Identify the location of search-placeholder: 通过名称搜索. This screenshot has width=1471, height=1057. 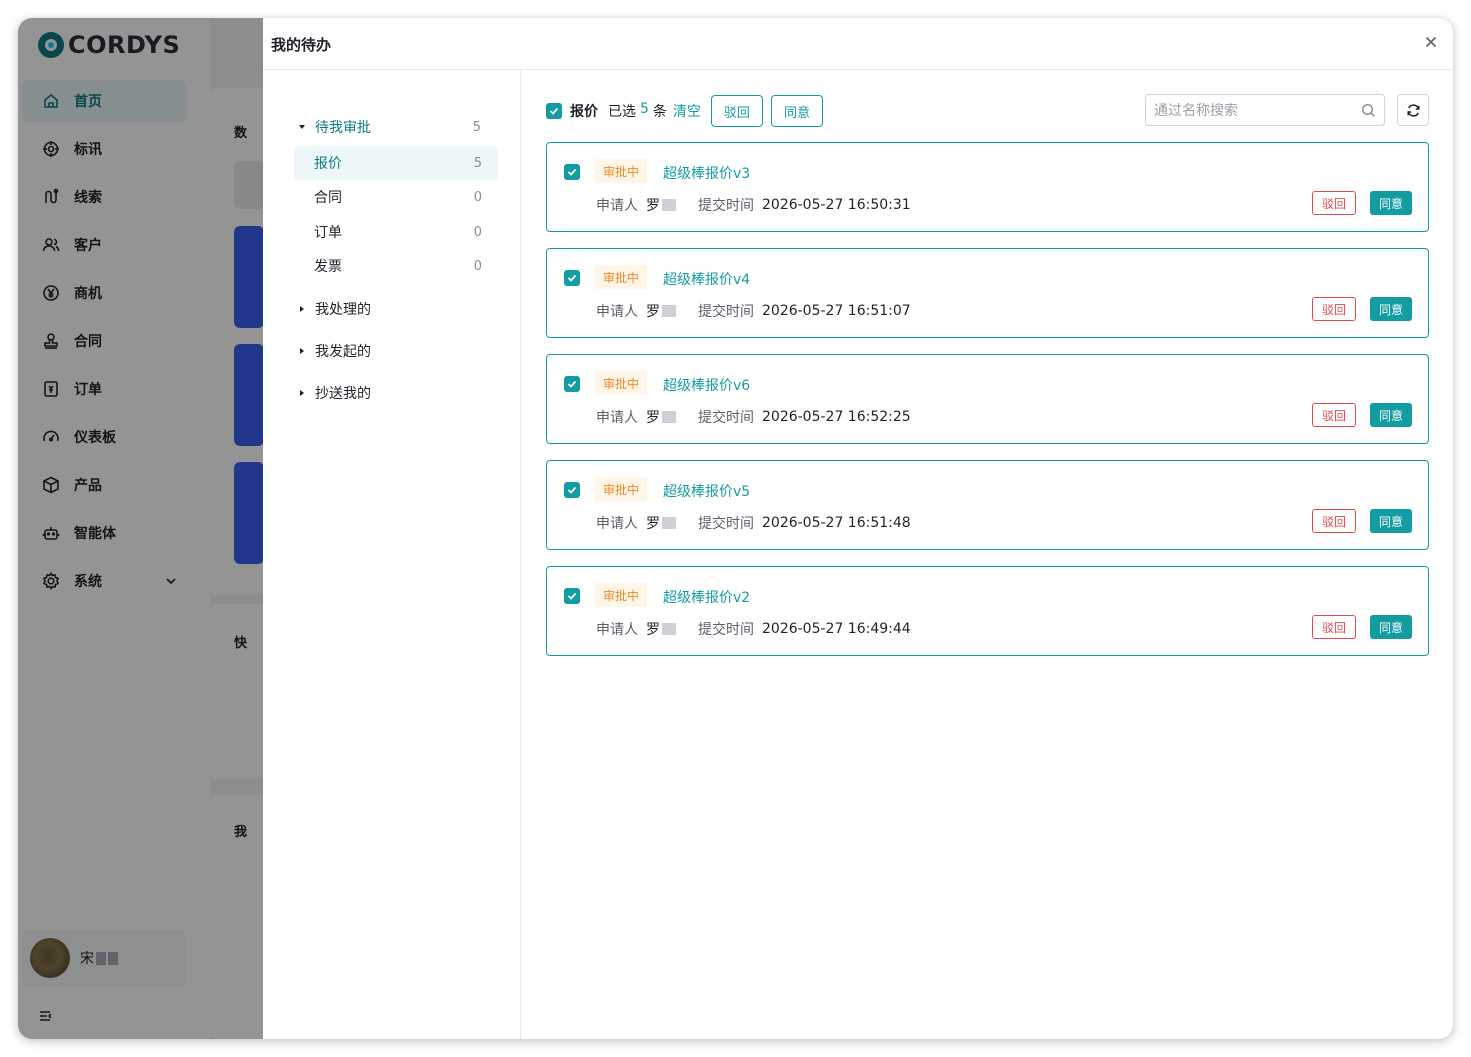
(1196, 111).